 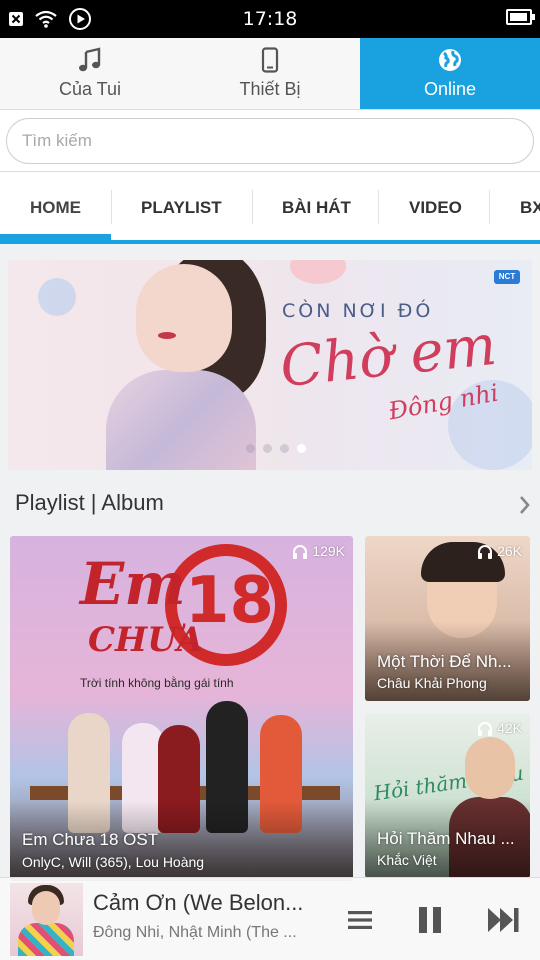 I want to click on active-tab-indicator, so click(x=55, y=237).